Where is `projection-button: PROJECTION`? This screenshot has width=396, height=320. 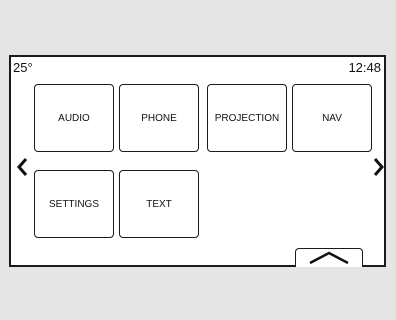
projection-button: PROJECTION is located at coordinates (247, 118).